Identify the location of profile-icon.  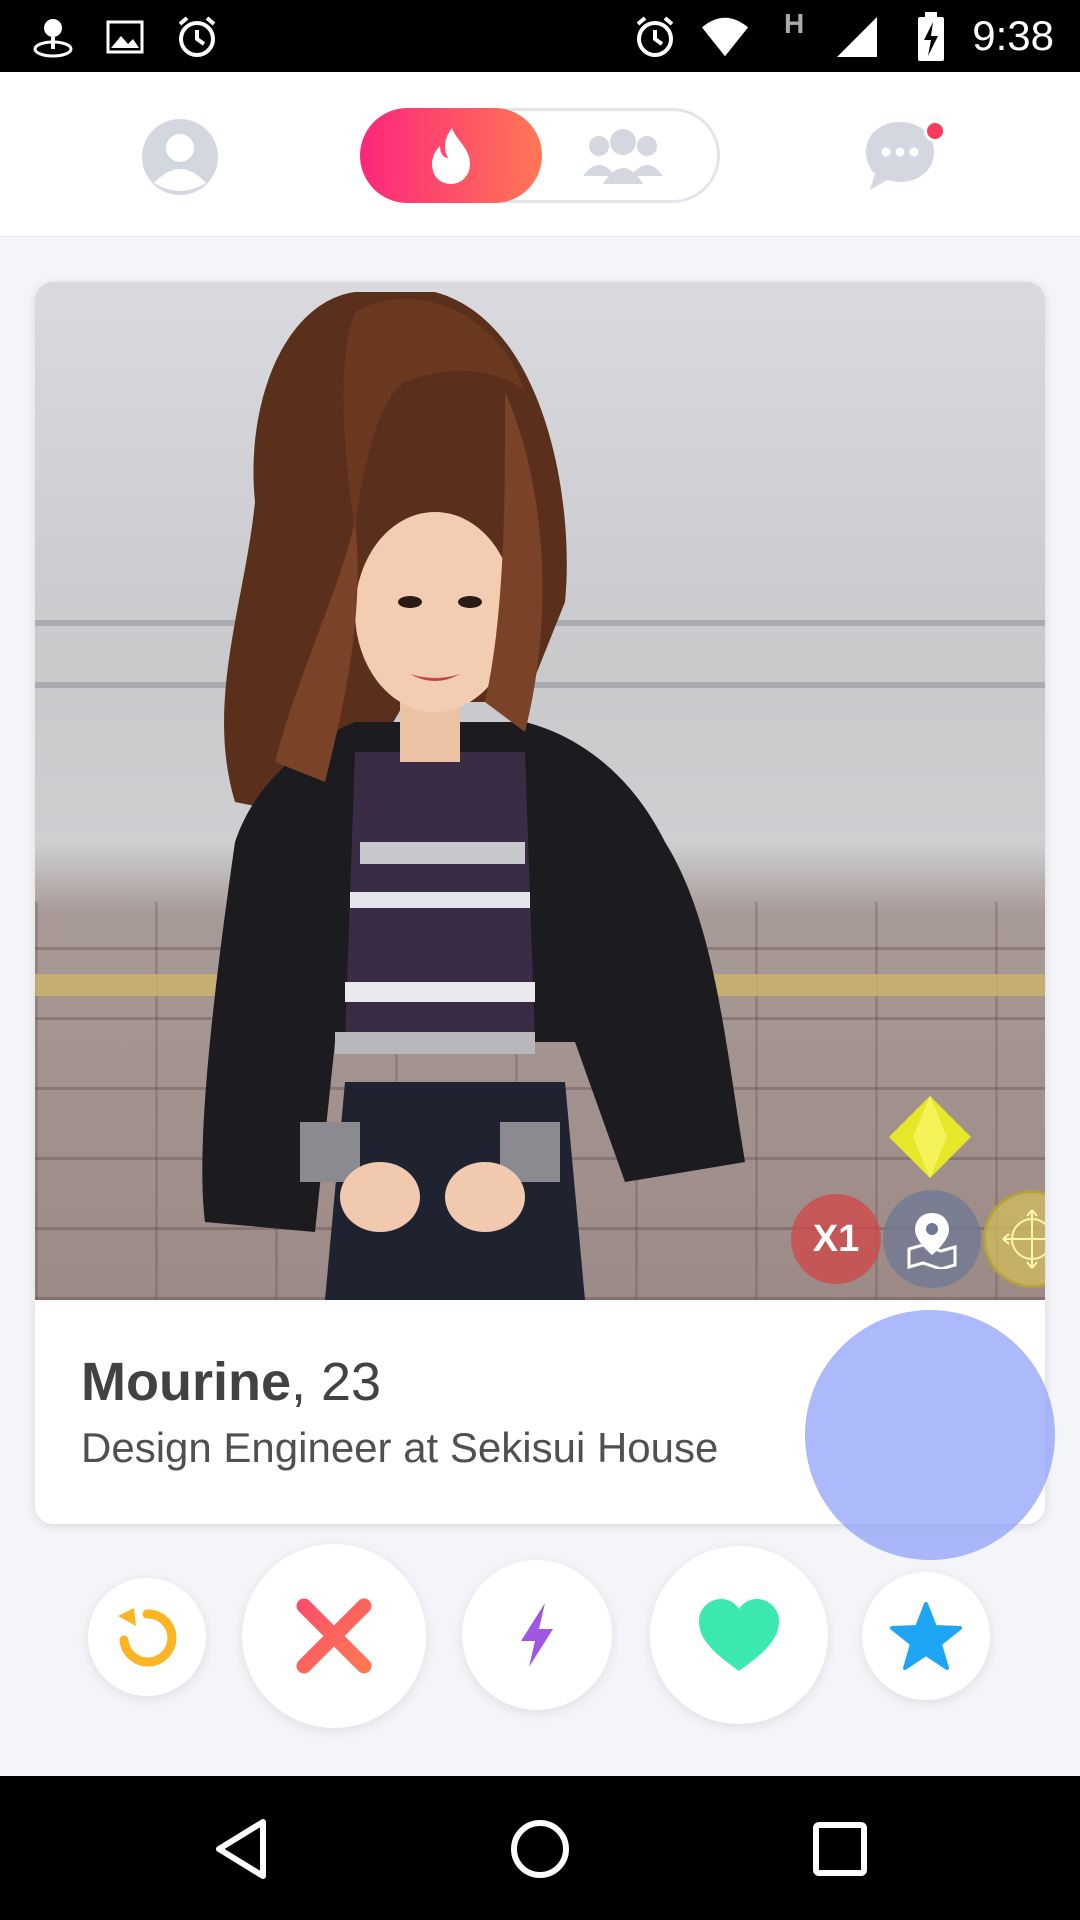
(180, 157).